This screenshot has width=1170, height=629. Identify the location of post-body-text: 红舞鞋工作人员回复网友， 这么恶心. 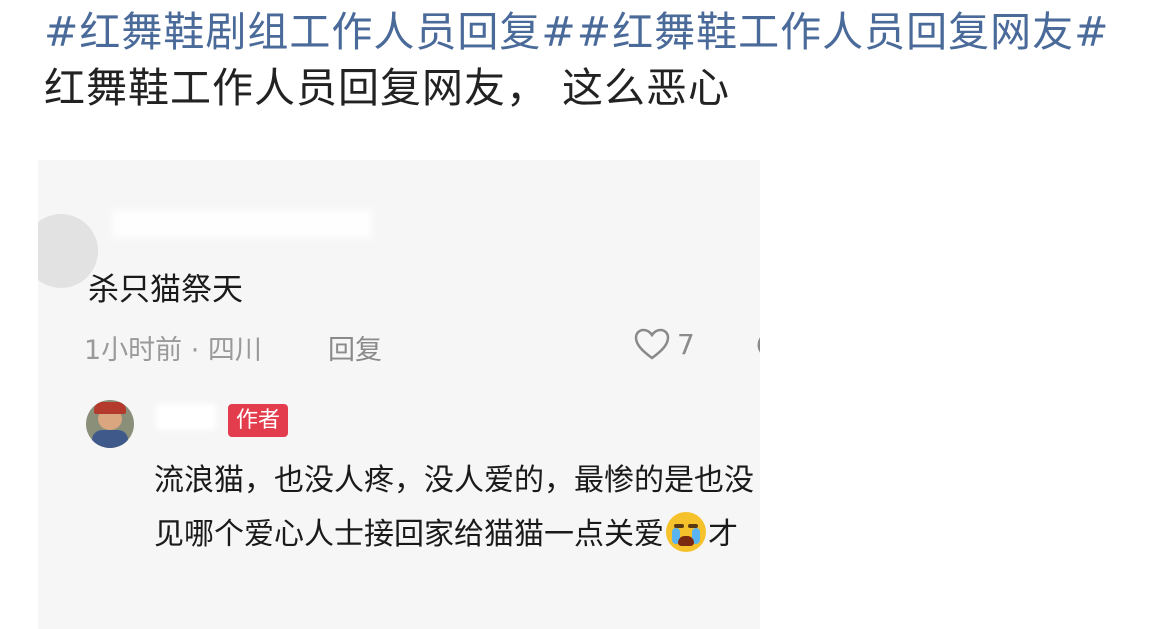
(387, 88).